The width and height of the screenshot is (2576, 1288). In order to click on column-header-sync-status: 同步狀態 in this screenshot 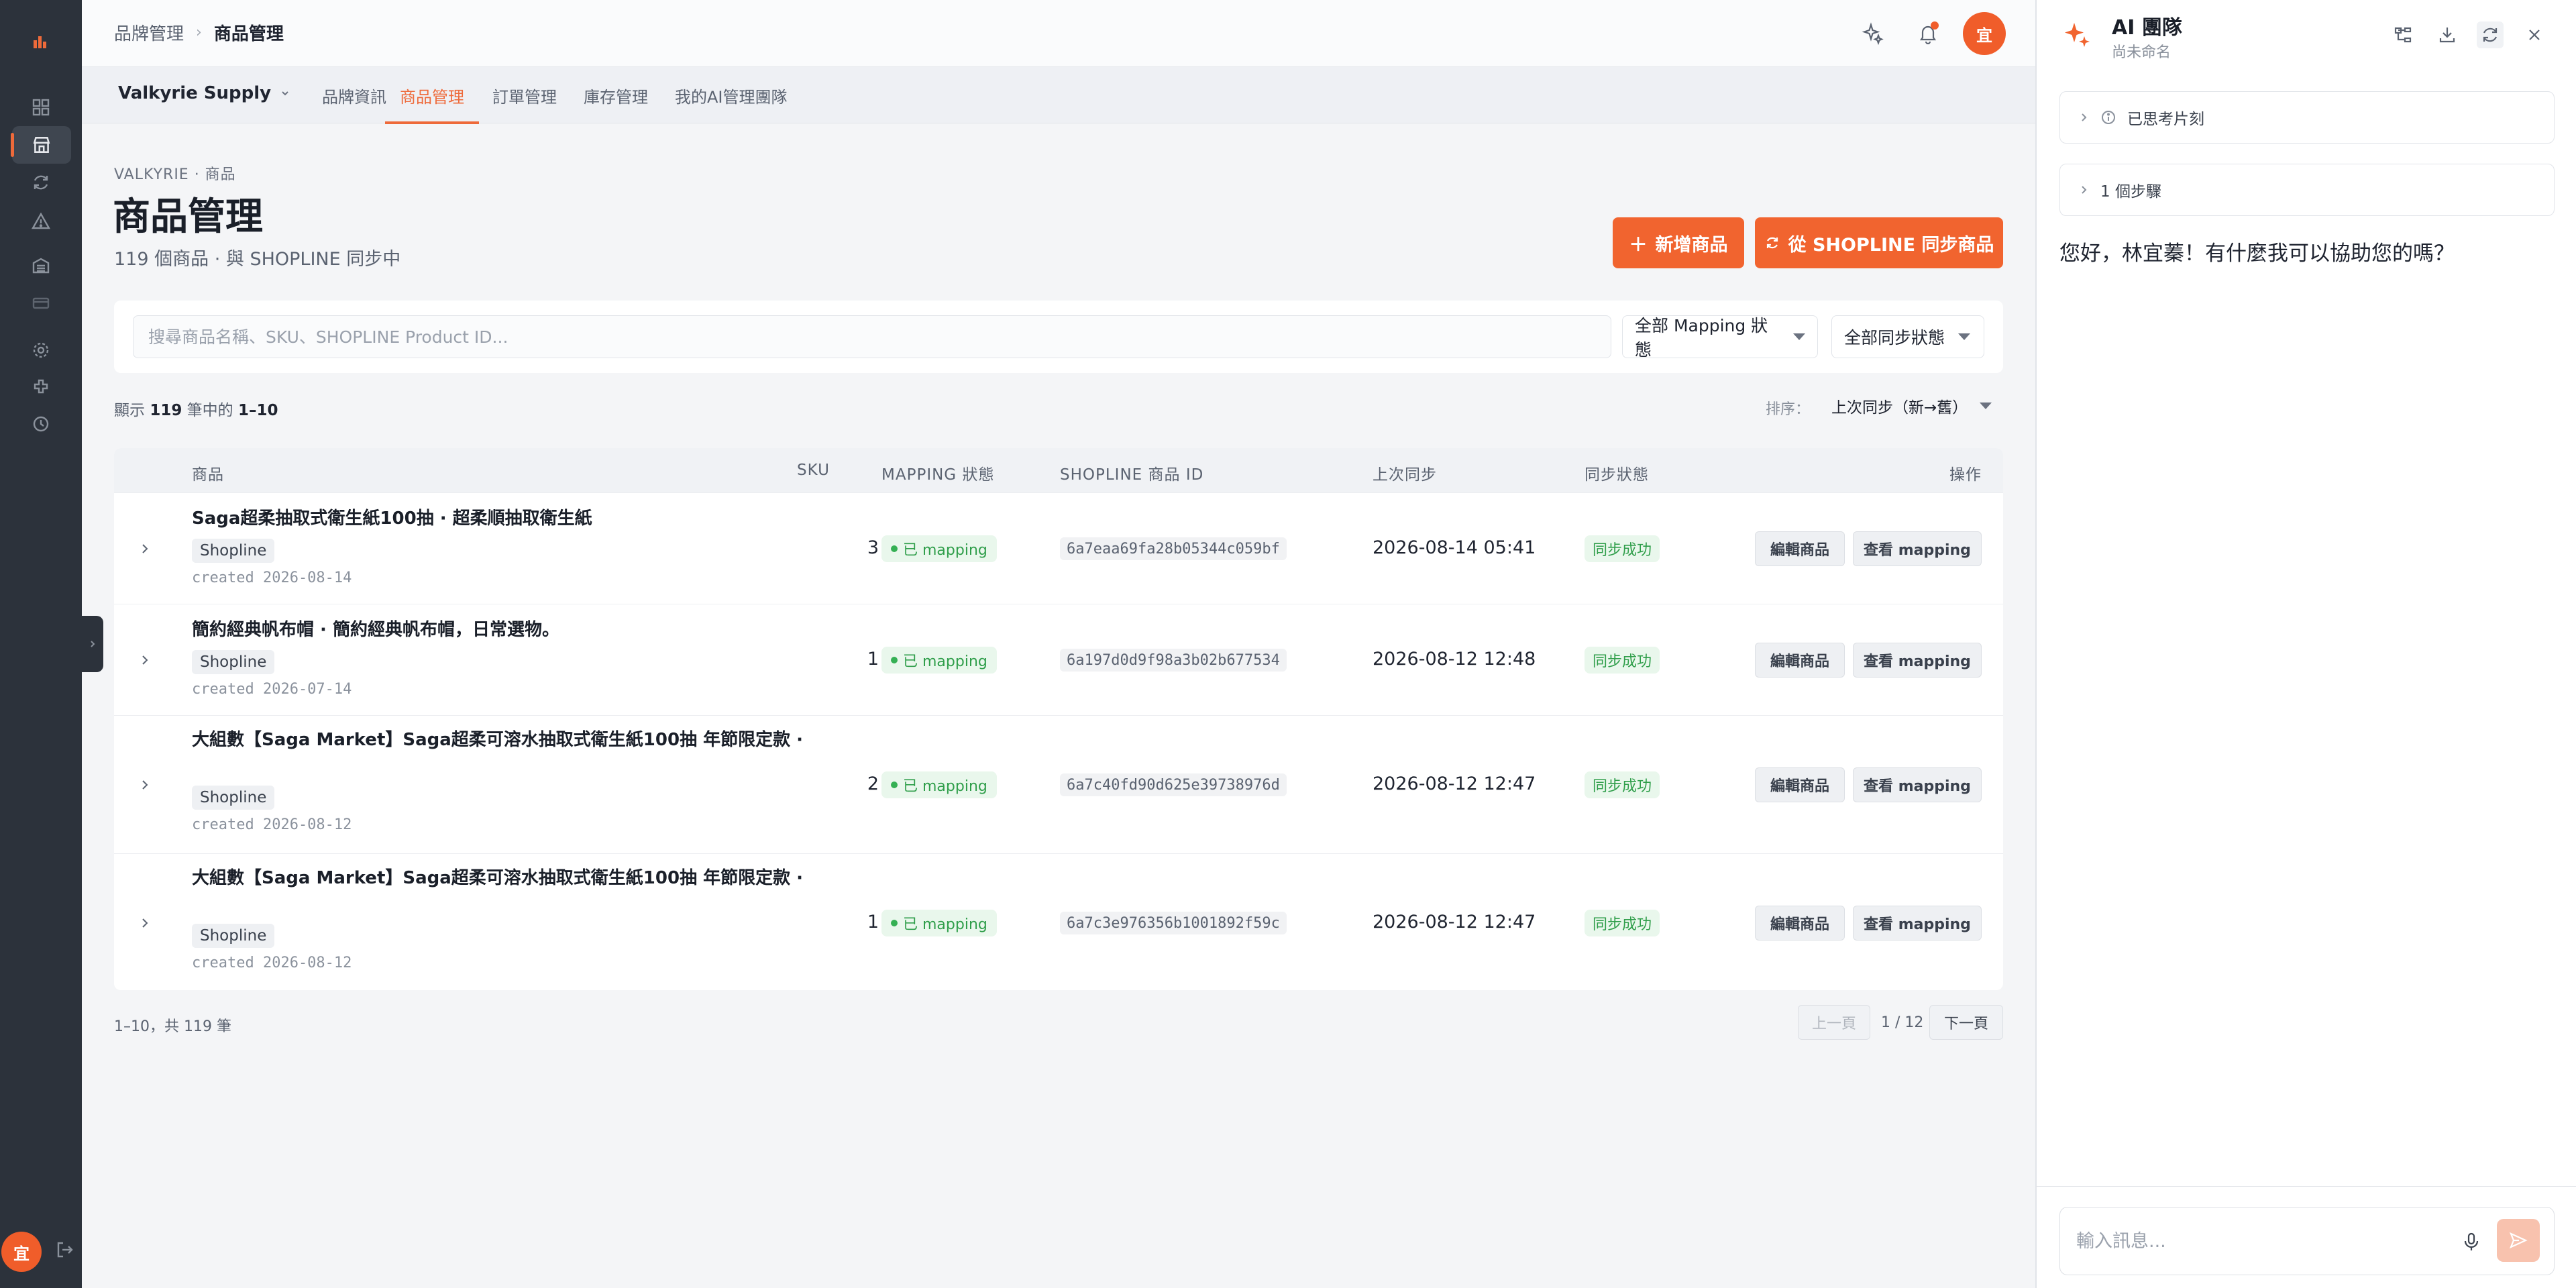, I will do `click(1617, 475)`.